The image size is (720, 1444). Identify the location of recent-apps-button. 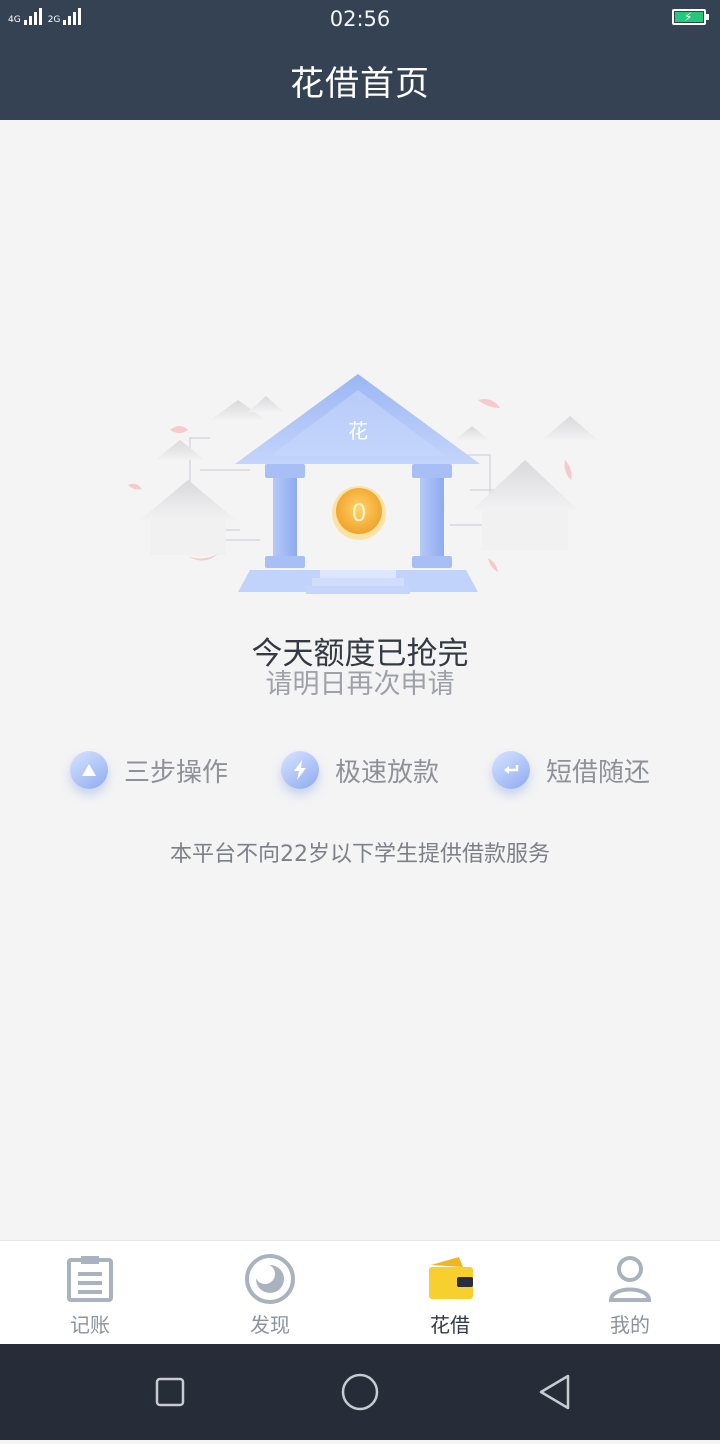
(170, 1392).